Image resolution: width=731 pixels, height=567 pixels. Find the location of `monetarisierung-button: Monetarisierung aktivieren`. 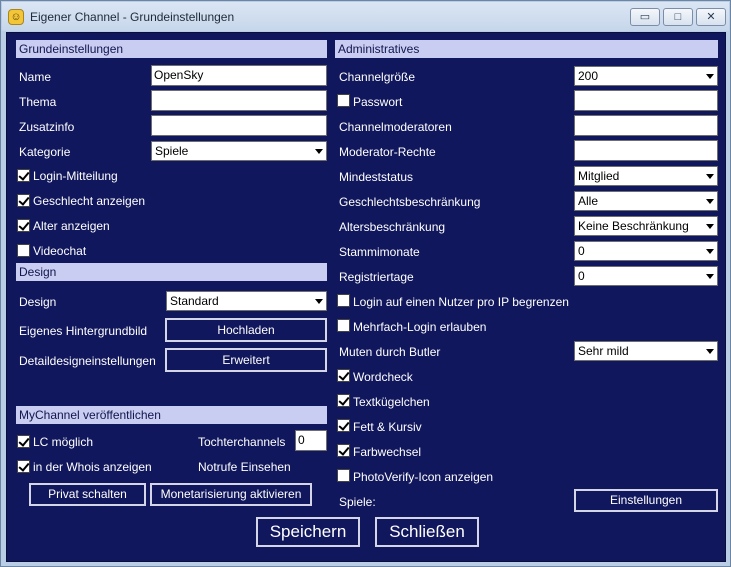

monetarisierung-button: Monetarisierung aktivieren is located at coordinates (231, 494).